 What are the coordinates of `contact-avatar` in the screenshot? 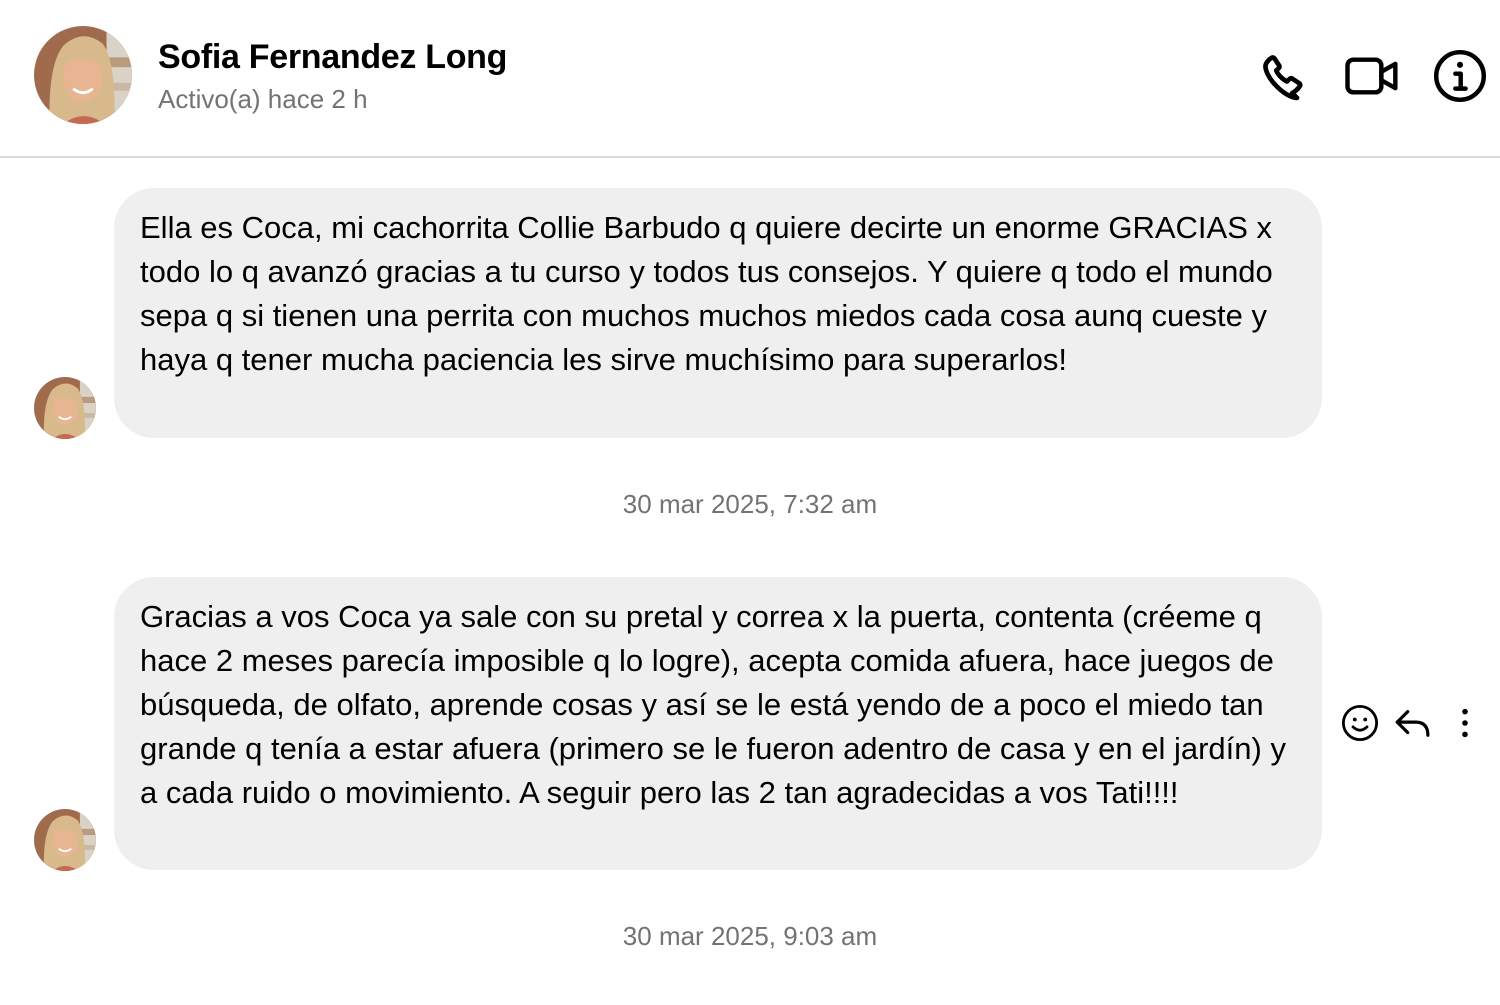 It's located at (83, 75).